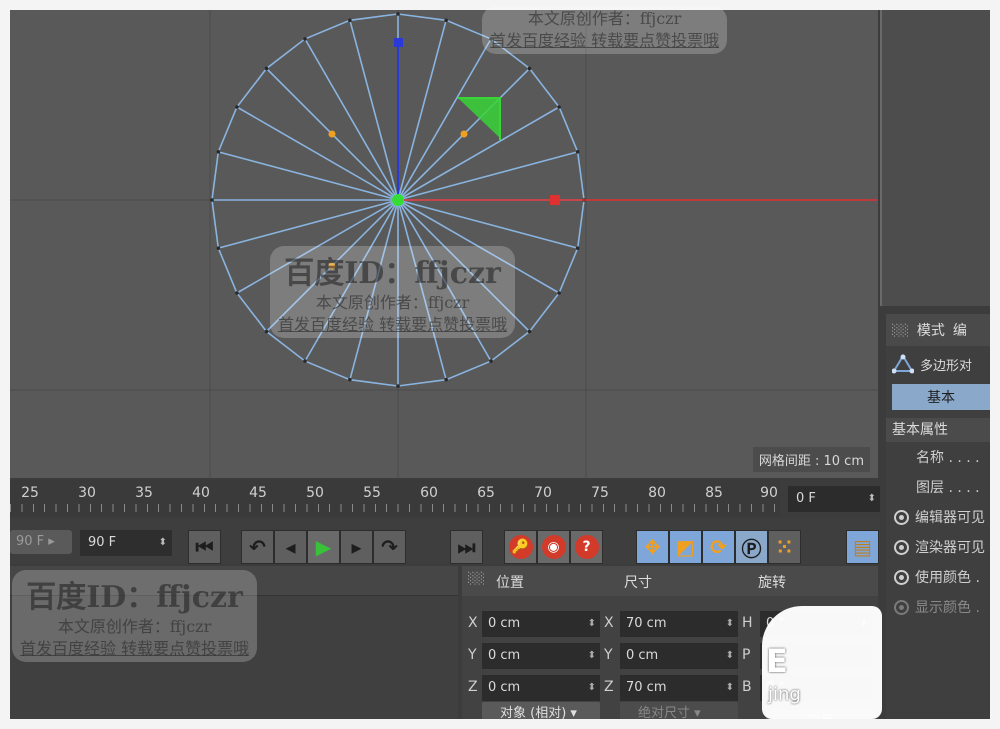 The image size is (1000, 729). I want to click on tab-edit: 编, so click(960, 330).